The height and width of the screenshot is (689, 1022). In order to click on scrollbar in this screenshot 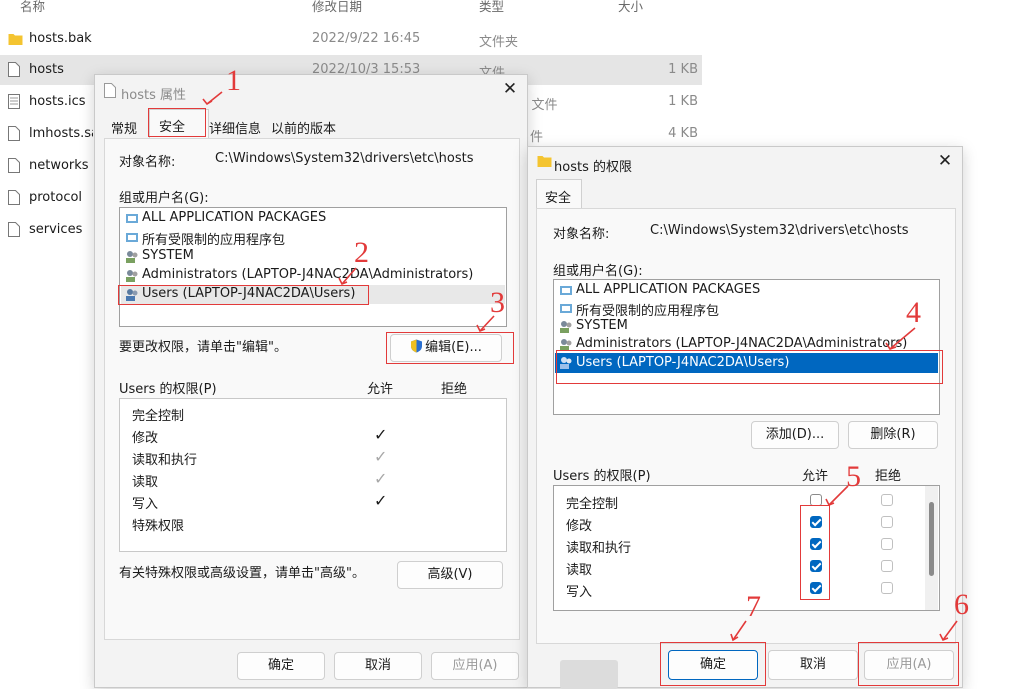, I will do `click(931, 548)`.